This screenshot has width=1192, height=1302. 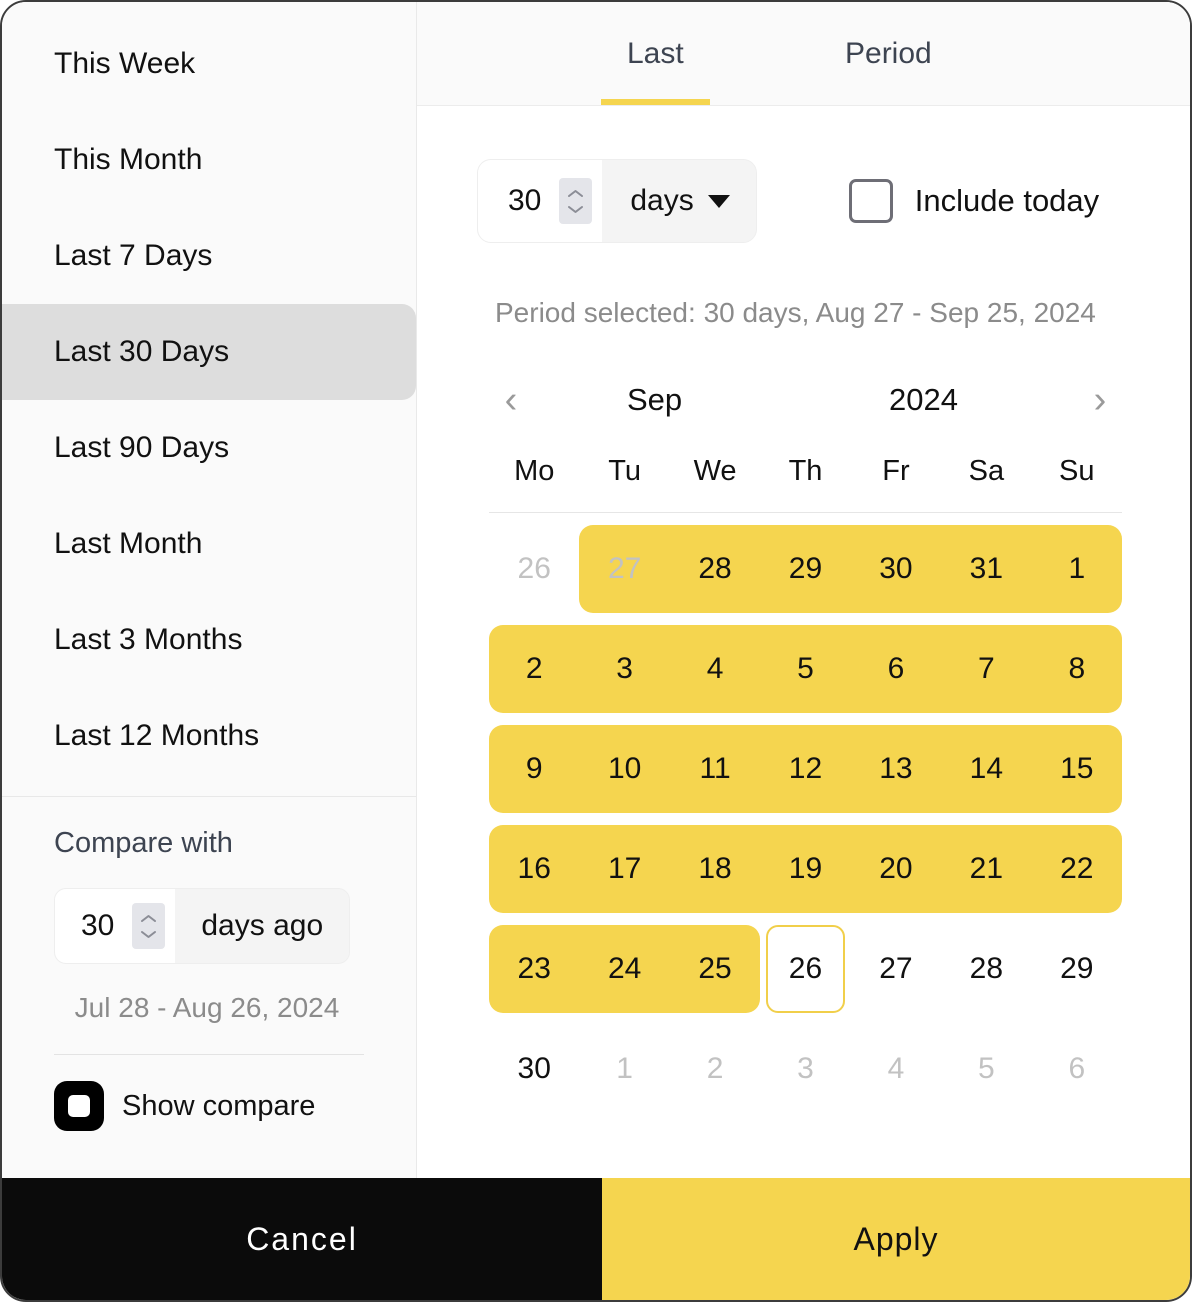 I want to click on calendar-day: 14, so click(x=986, y=769).